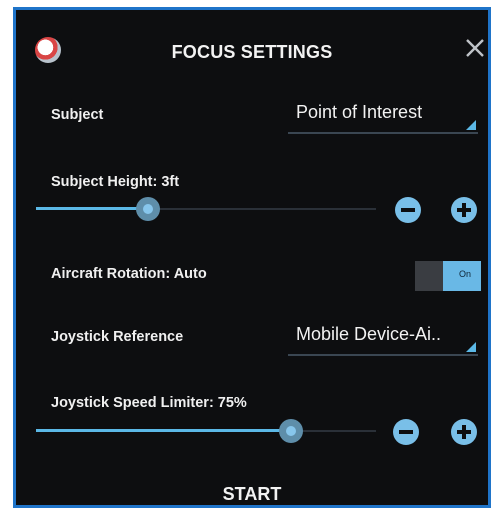 This screenshot has width=499, height=516. Describe the element at coordinates (359, 112) in the screenshot. I see `subject-value: Point of Interest` at that location.